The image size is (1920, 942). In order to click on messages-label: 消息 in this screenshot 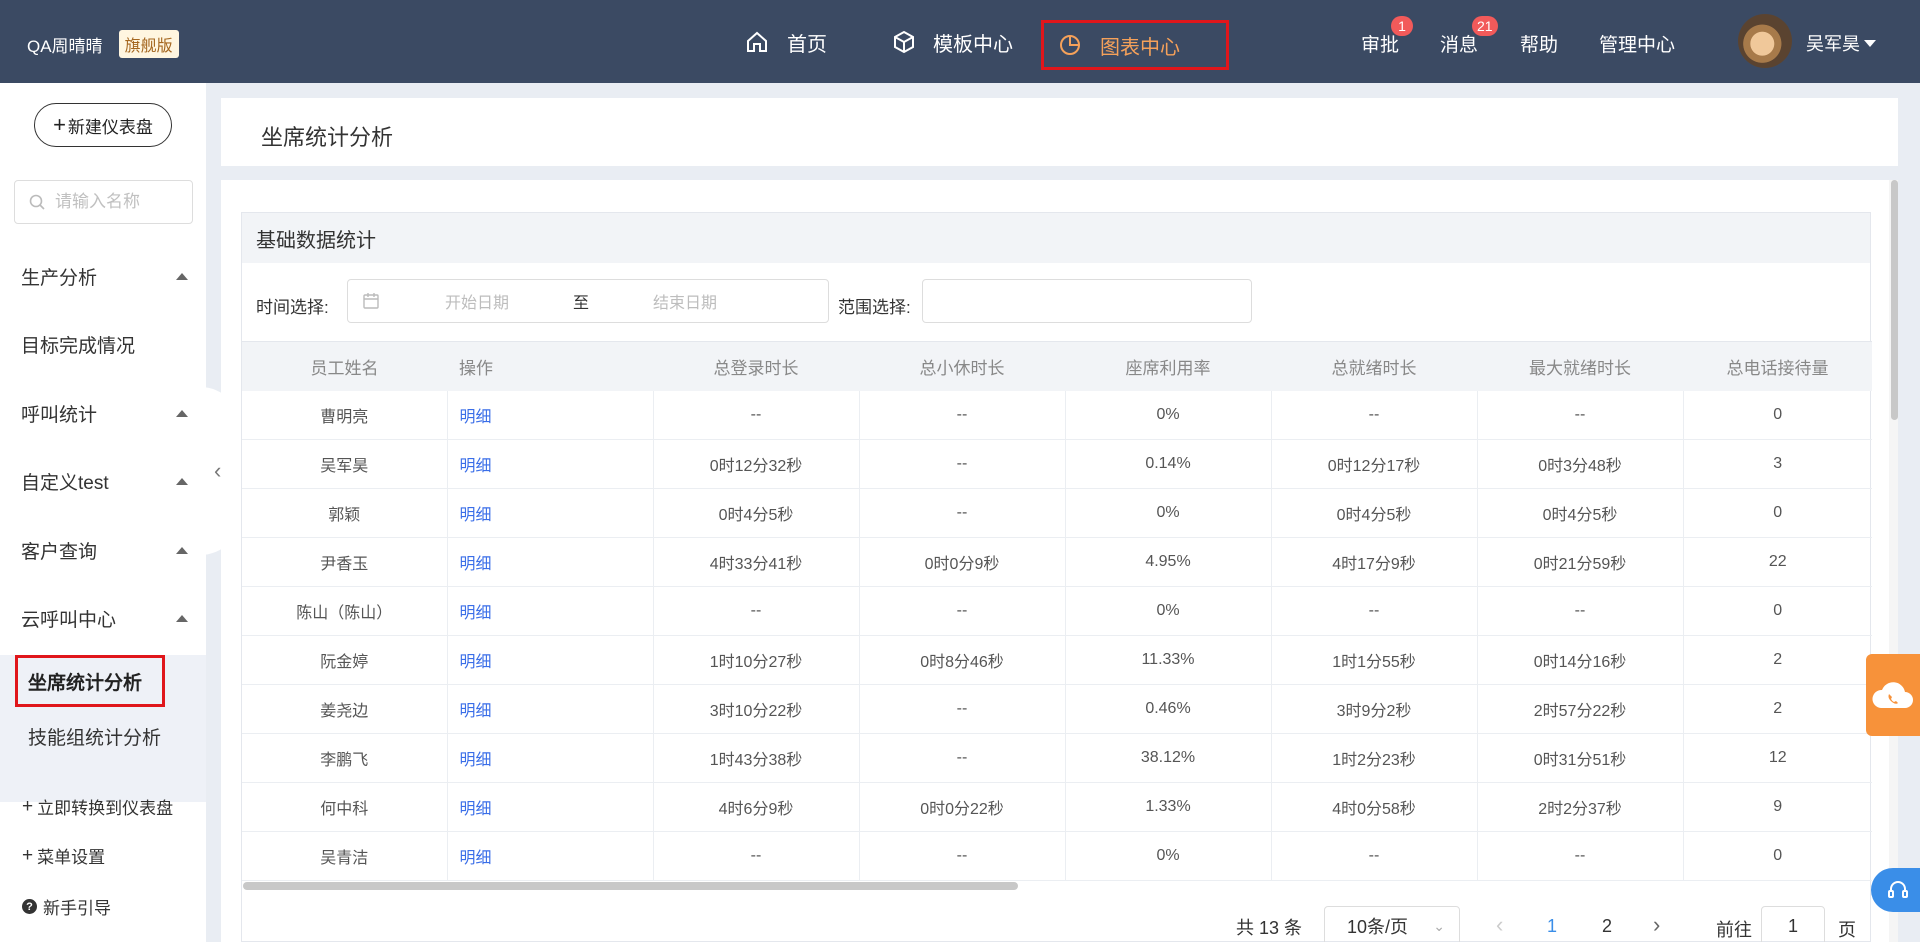, I will do `click(1459, 45)`.